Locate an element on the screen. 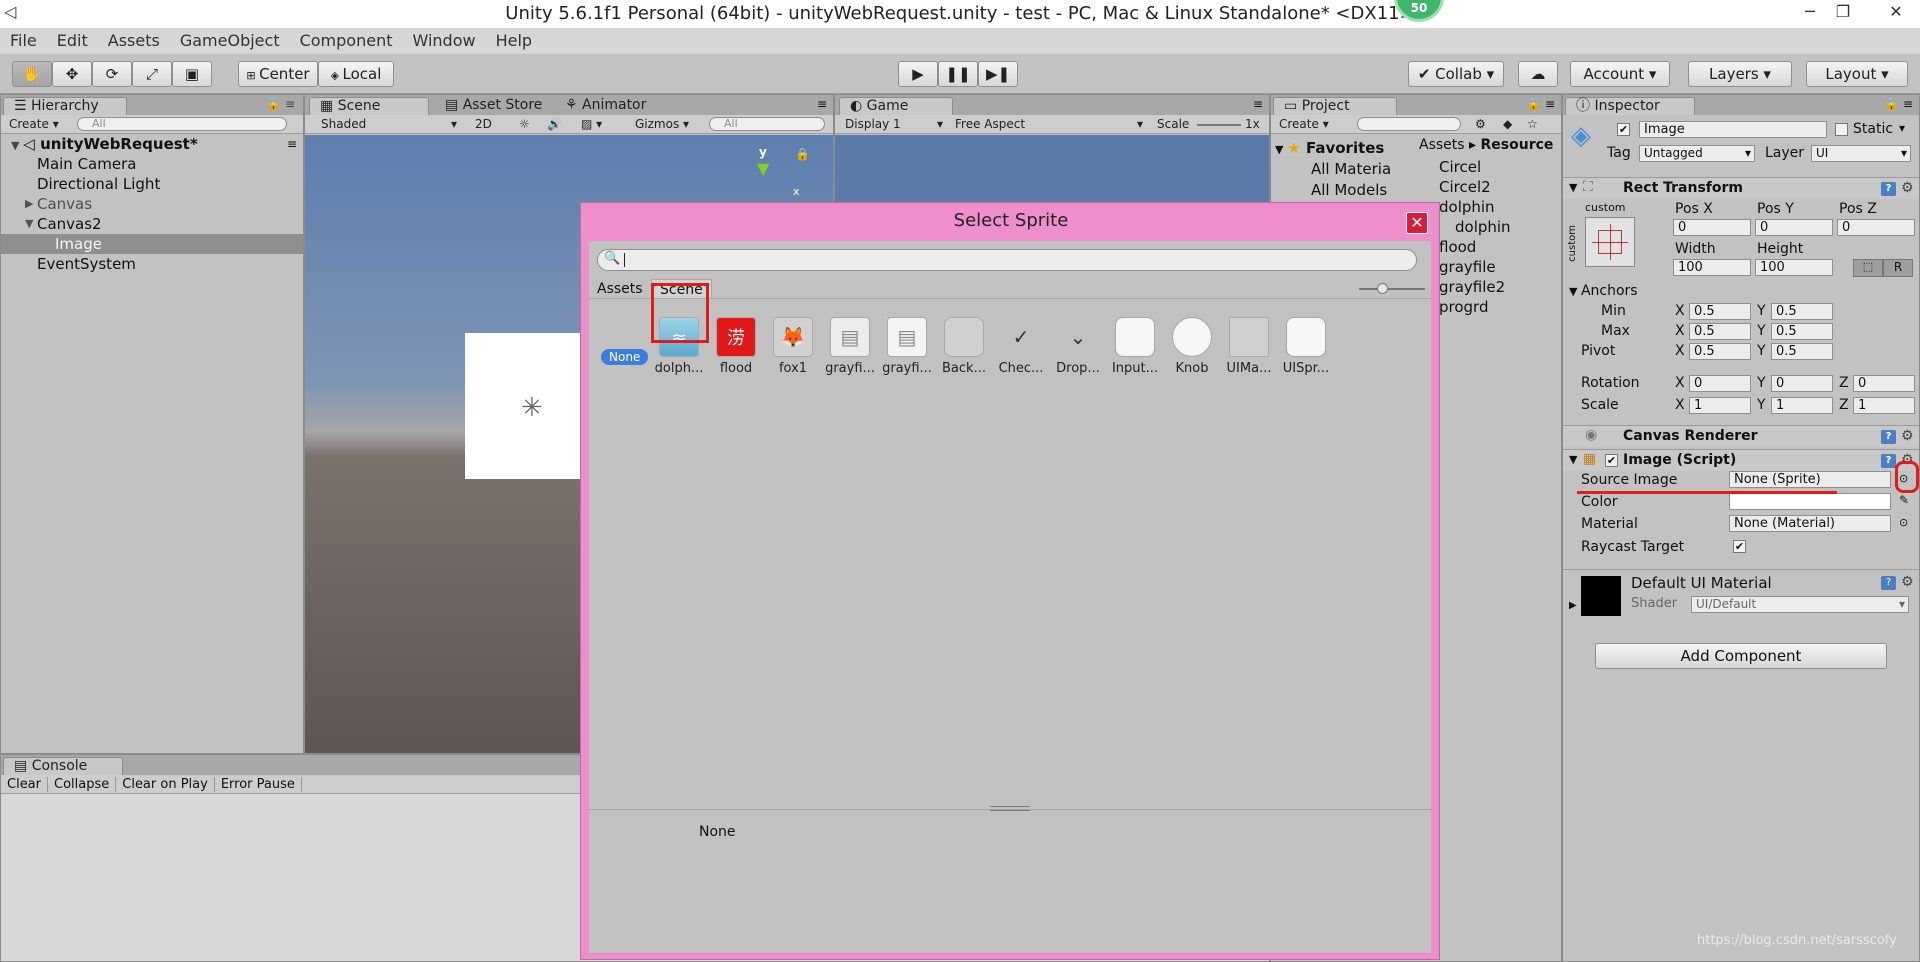 Image resolution: width=1920 pixels, height=962 pixels. tab-console: ▤ Console is located at coordinates (63, 766).